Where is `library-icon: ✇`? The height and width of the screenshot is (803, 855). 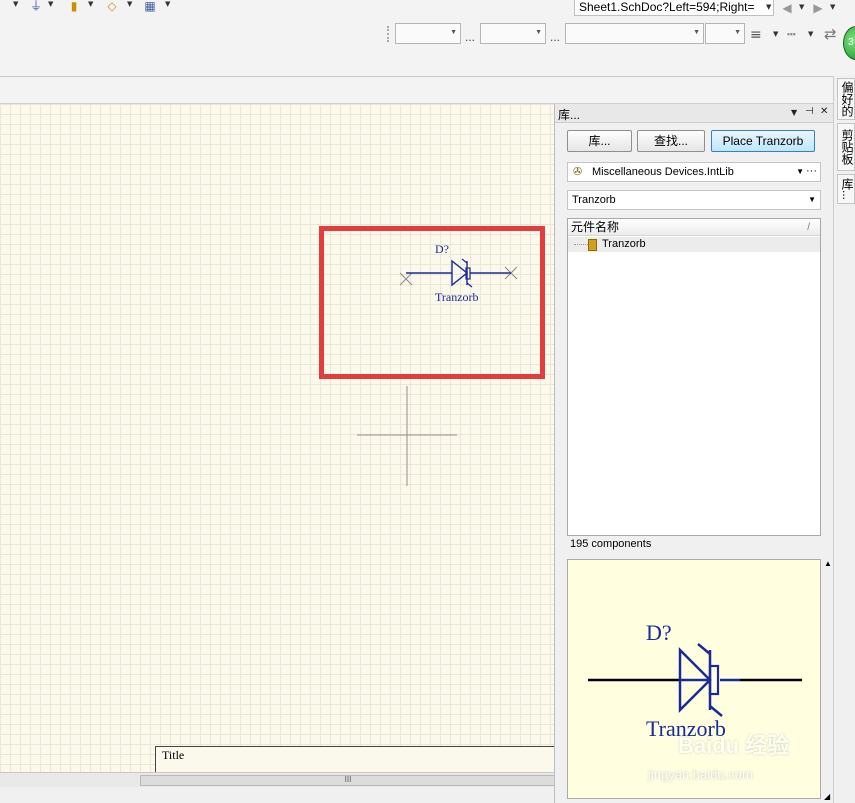
library-icon: ✇ is located at coordinates (578, 171).